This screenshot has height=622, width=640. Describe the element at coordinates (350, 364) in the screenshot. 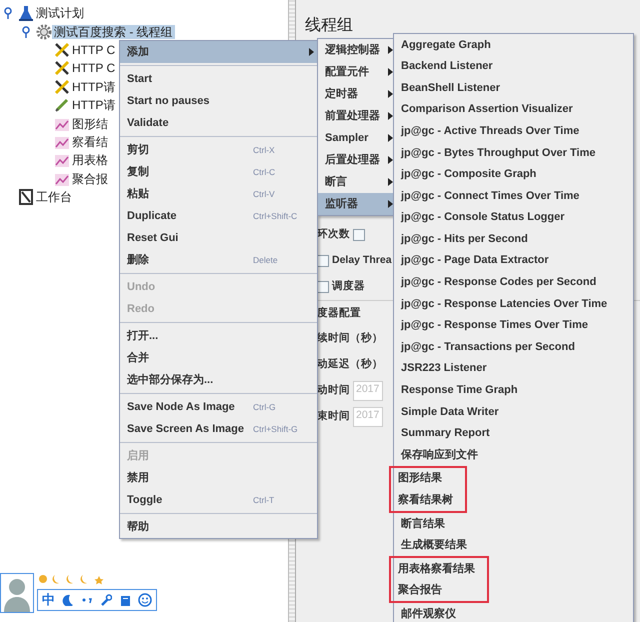

I see `field-label: 动延迟（秒）` at that location.